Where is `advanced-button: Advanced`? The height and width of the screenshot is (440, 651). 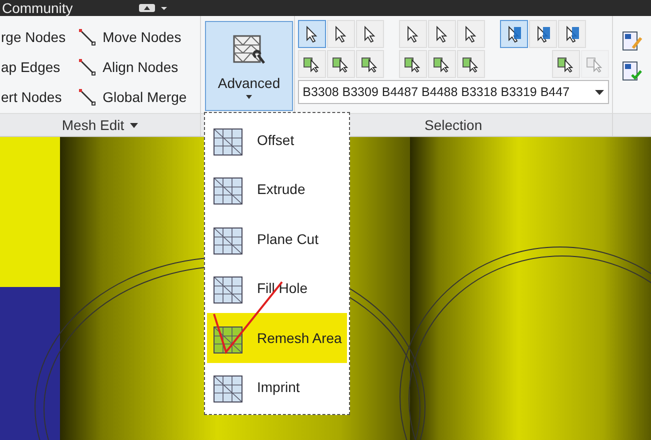 advanced-button: Advanced is located at coordinates (249, 66).